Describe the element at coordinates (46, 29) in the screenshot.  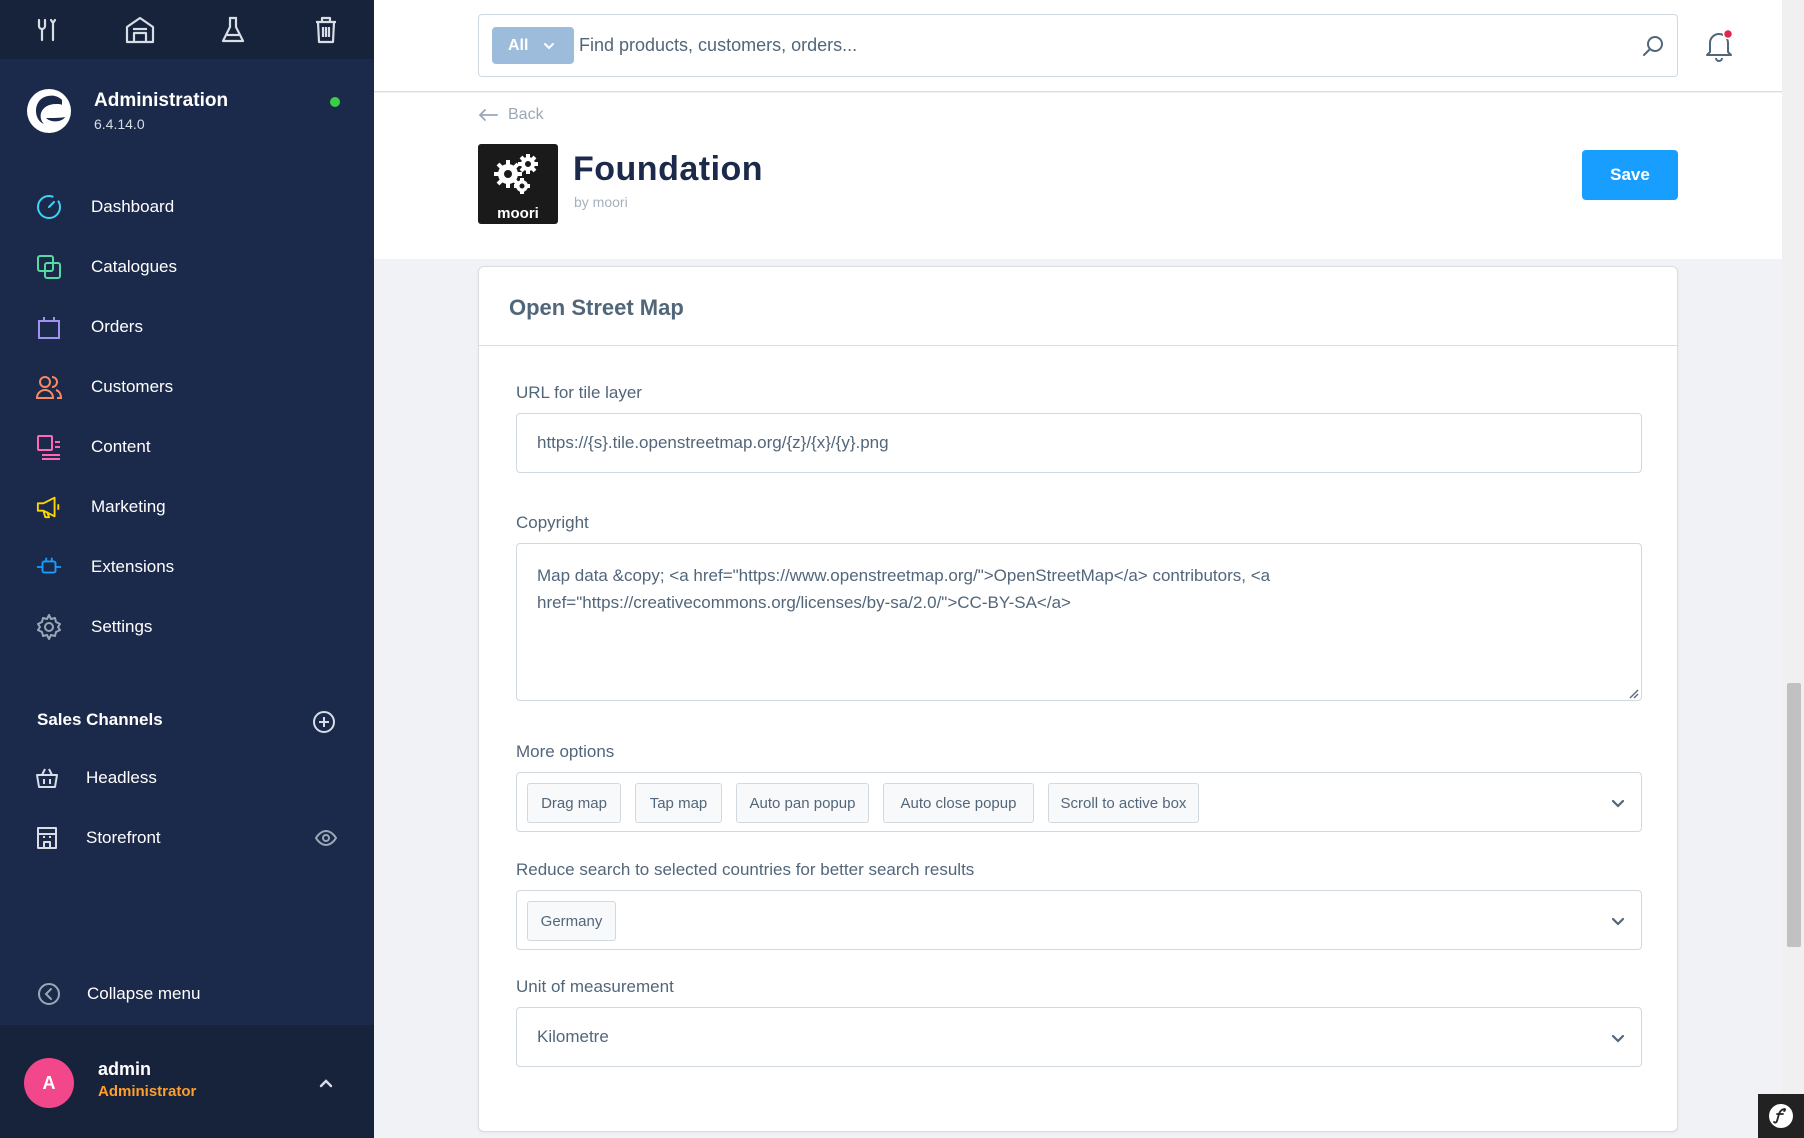
I see `tools-icon` at that location.